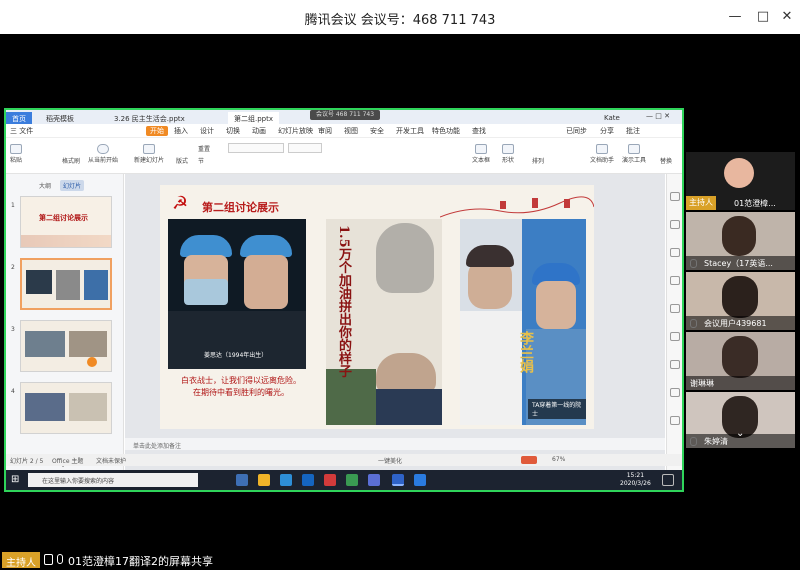 The width and height of the screenshot is (800, 570). I want to click on menu-developer: 开发工具, so click(410, 131).